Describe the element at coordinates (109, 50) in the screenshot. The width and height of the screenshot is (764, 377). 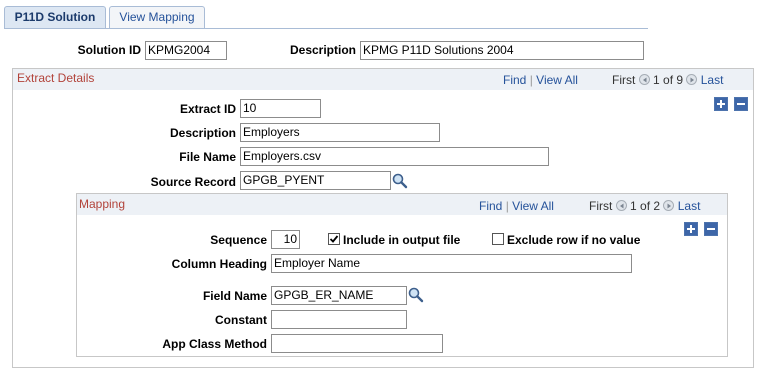
I see `solution-id-label: Solution ID` at that location.